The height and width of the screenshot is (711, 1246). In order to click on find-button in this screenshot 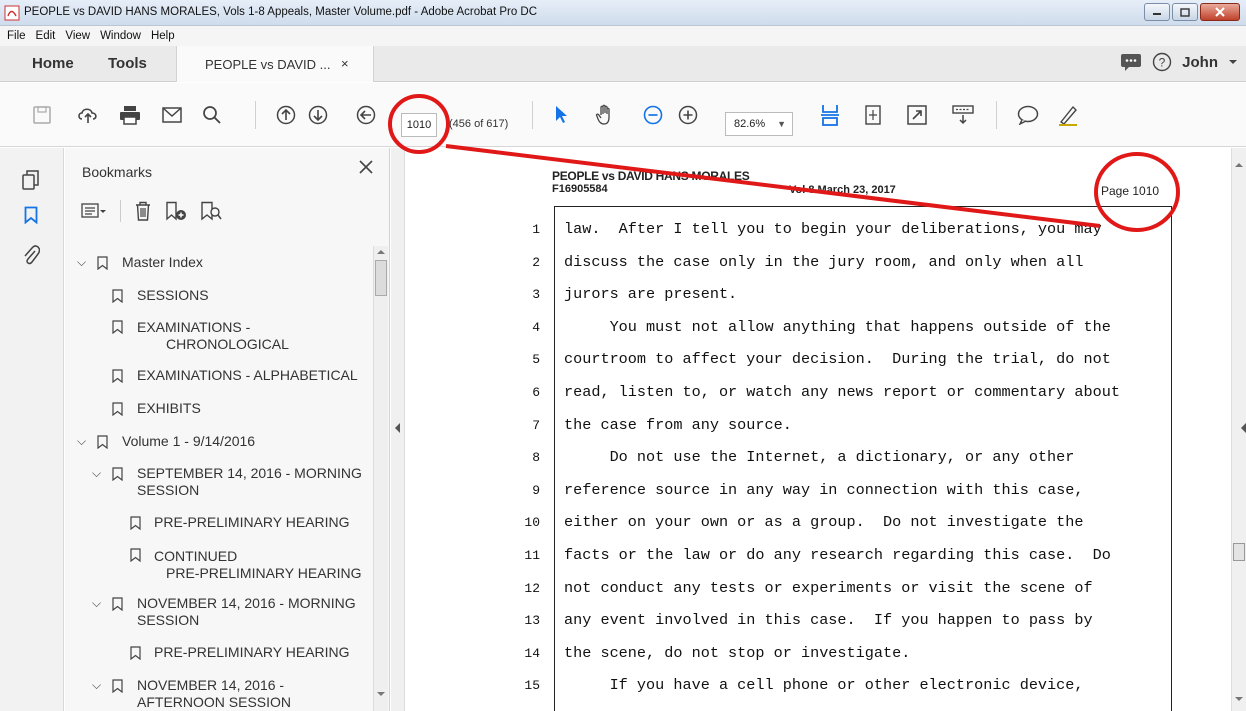, I will do `click(212, 115)`.